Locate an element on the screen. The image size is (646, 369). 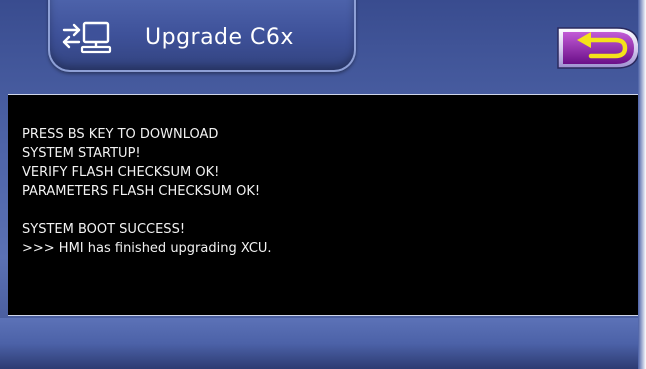
console-line: VERIFY FLASH CHECKSUM OK! is located at coordinates (121, 172).